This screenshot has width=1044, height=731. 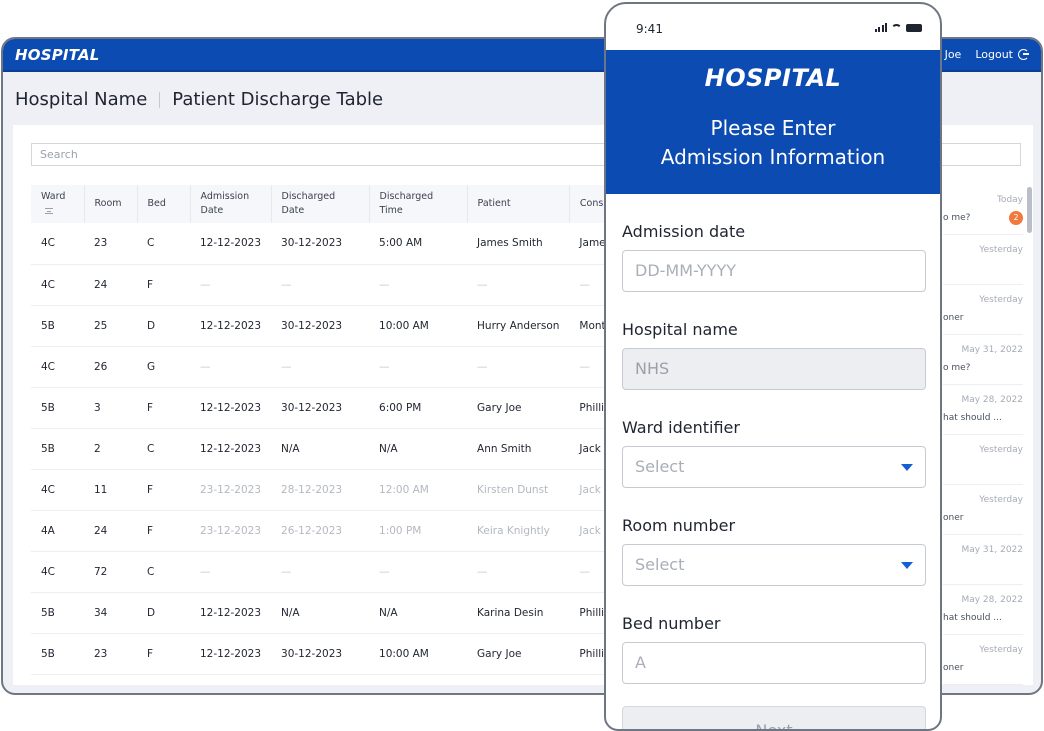 What do you see at coordinates (110, 449) in the screenshot?
I see `table-cell: 2` at bounding box center [110, 449].